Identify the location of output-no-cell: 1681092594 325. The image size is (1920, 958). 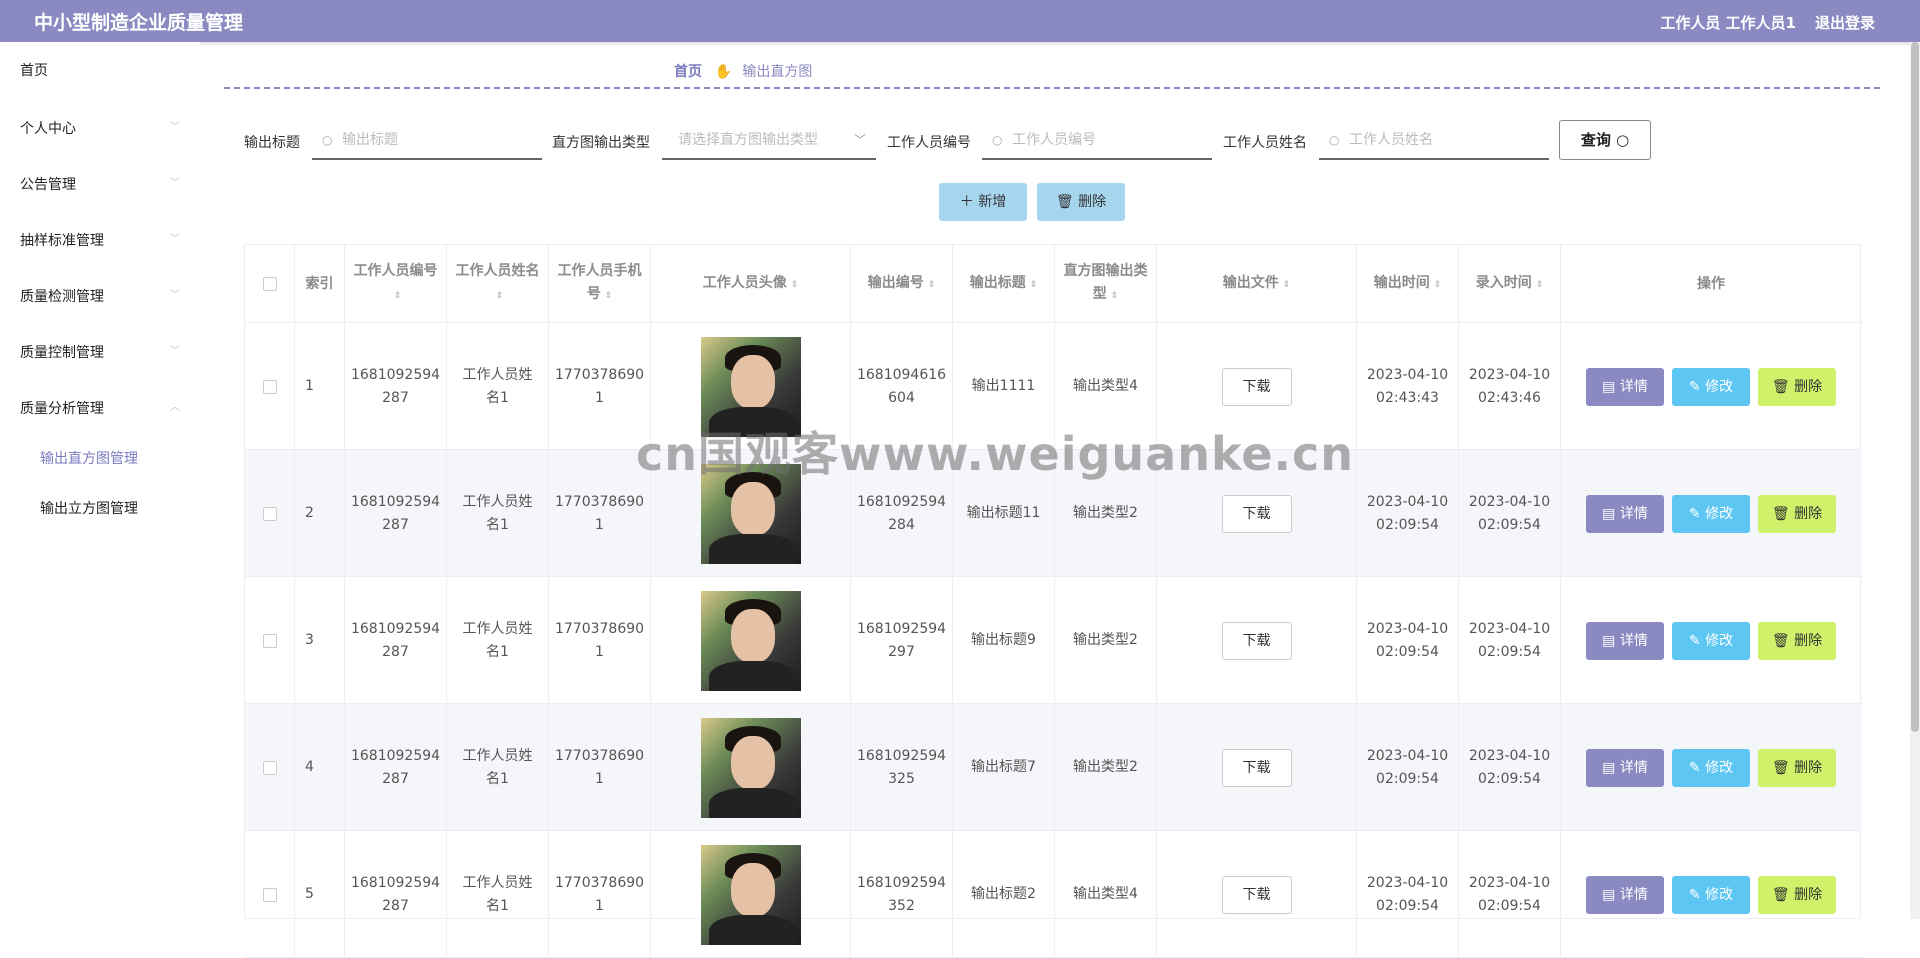
(901, 767).